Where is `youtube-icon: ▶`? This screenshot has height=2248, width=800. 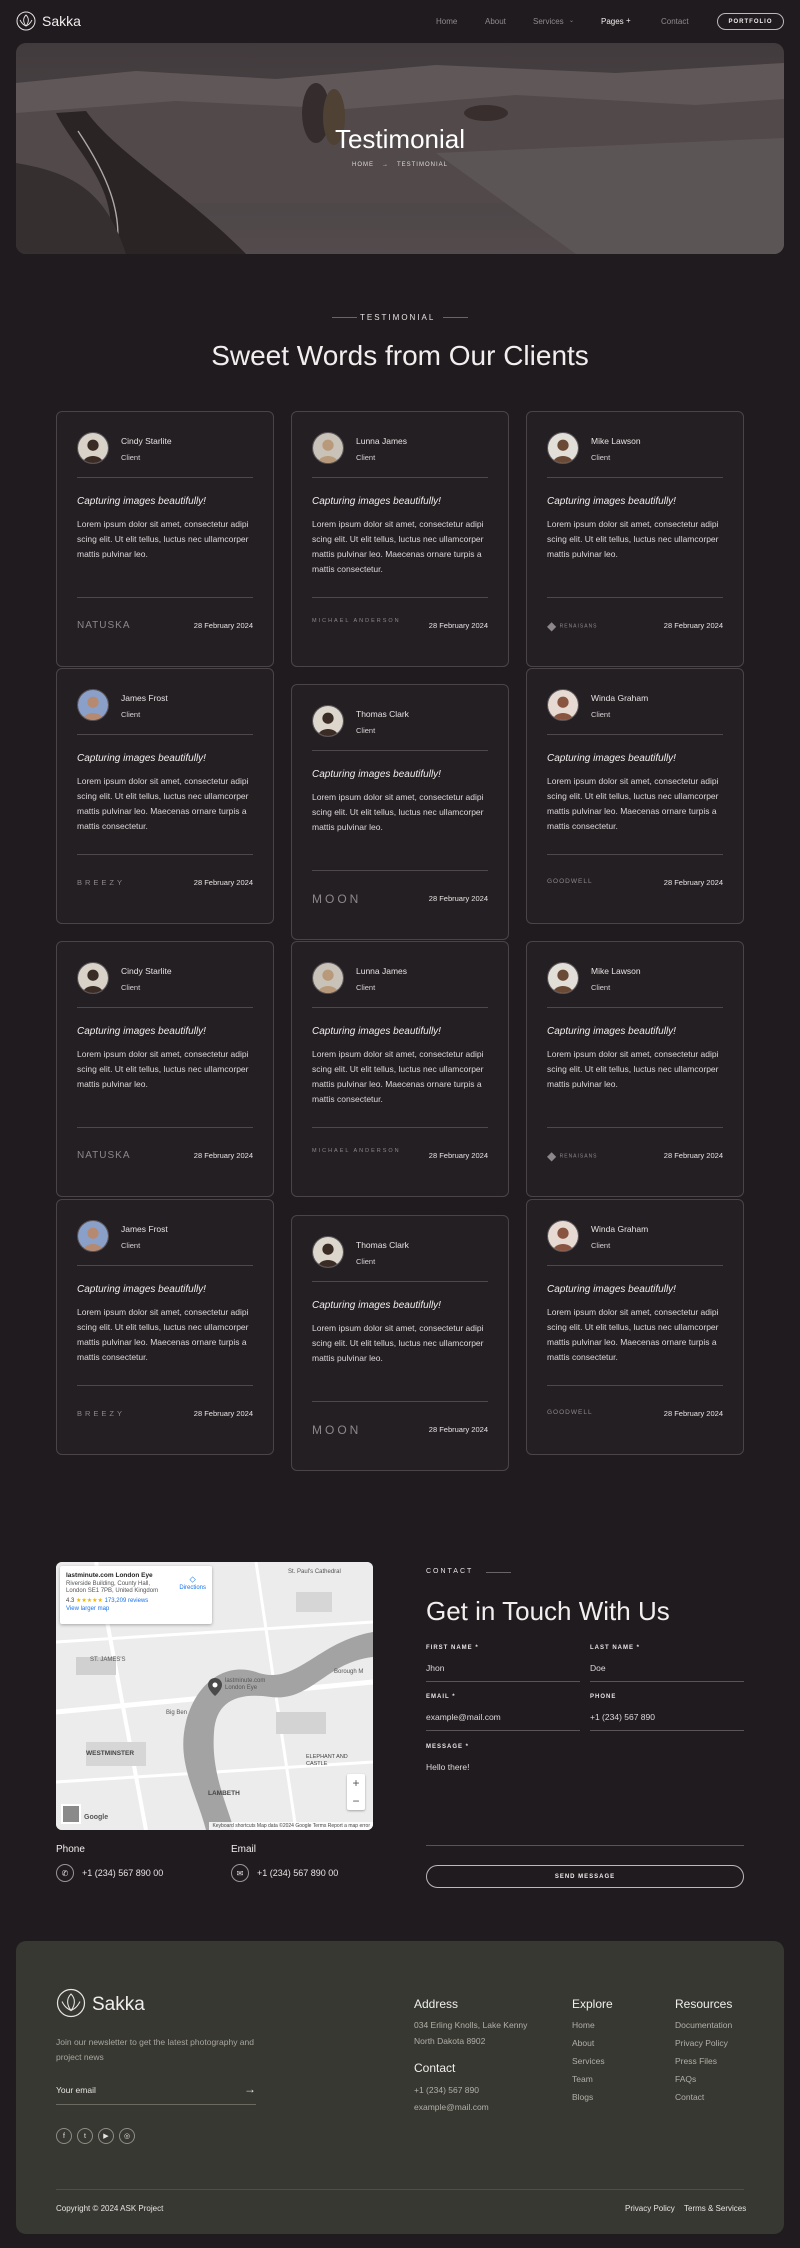 youtube-icon: ▶ is located at coordinates (106, 2136).